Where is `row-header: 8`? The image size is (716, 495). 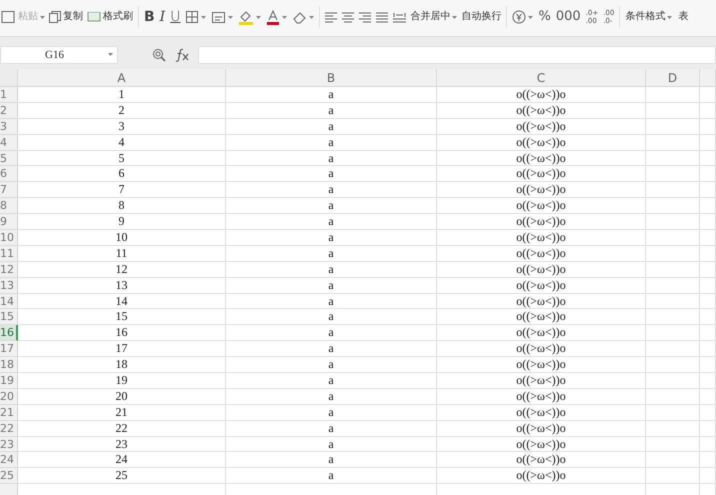 row-header: 8 is located at coordinates (9, 206).